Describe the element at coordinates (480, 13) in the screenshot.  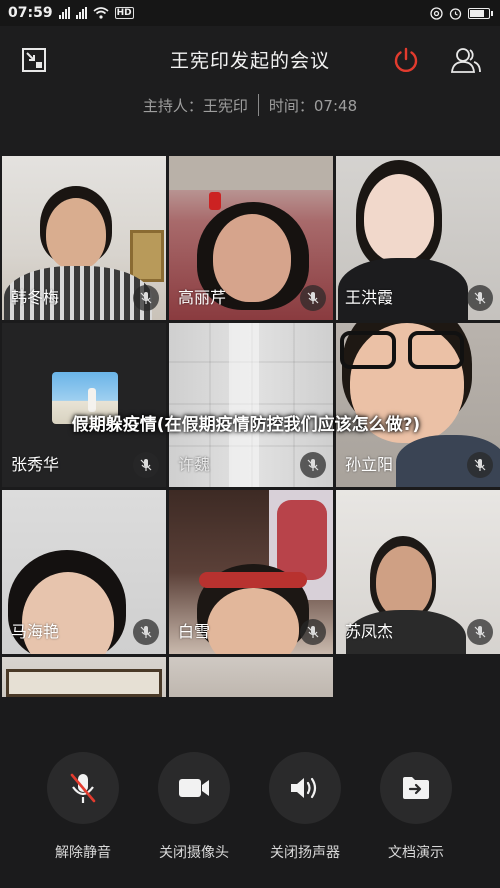
I see `battery-icon` at that location.